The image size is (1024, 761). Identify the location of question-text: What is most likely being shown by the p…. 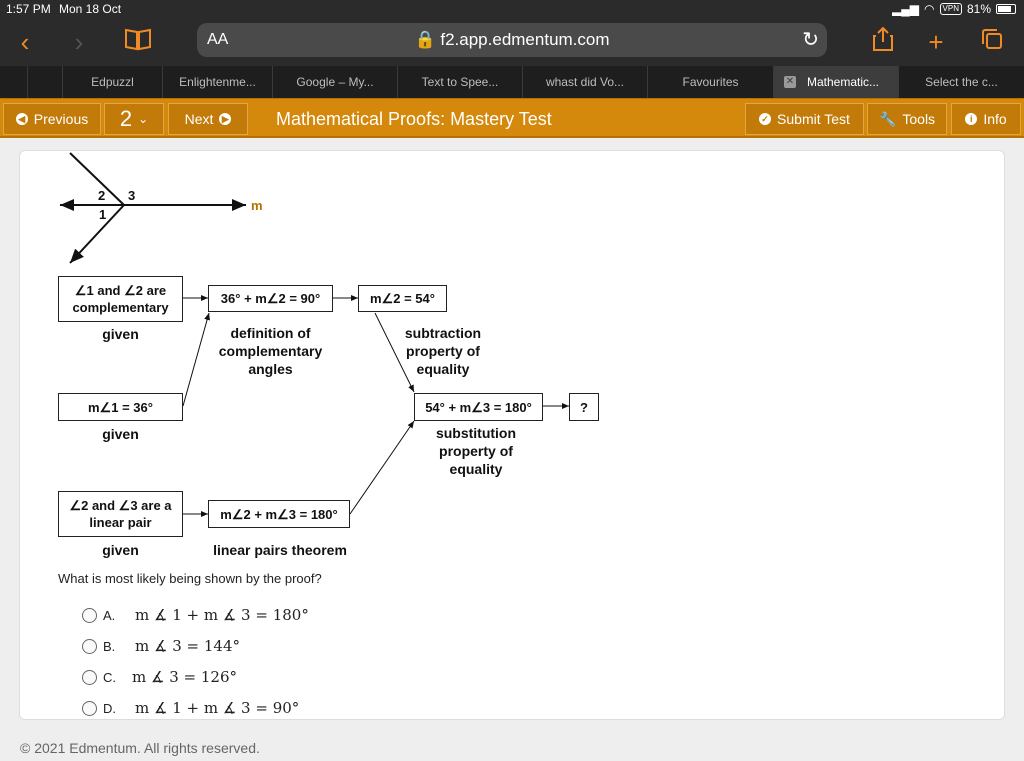
(190, 578).